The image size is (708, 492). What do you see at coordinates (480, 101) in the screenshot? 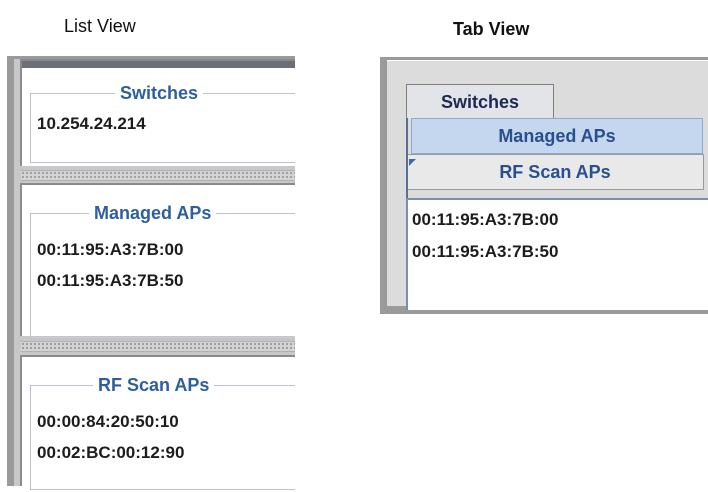
I see `tab-switches: Switches` at bounding box center [480, 101].